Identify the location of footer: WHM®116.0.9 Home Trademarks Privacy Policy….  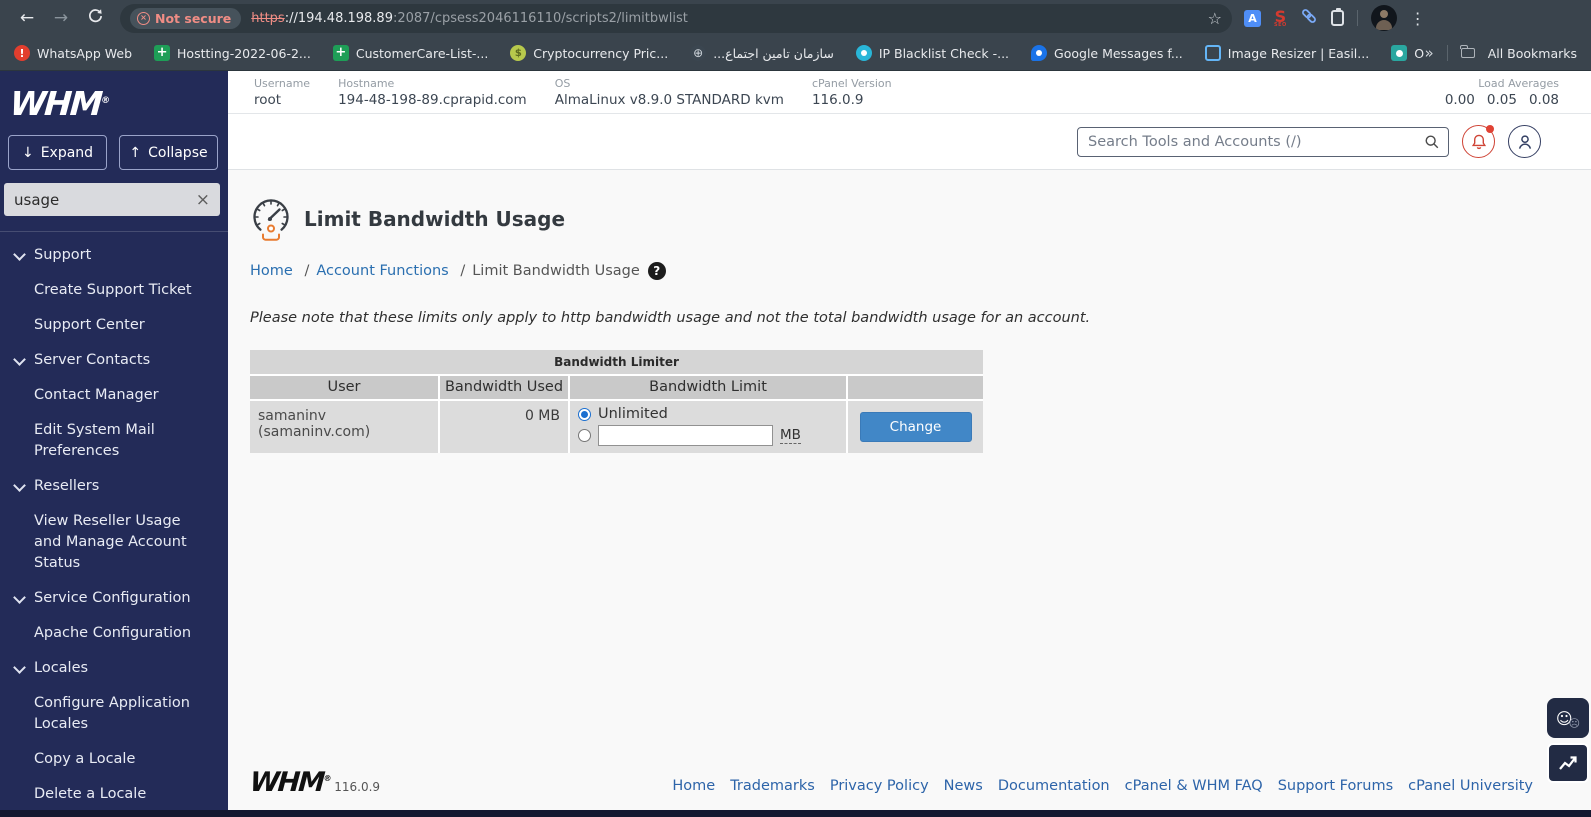
(891, 782).